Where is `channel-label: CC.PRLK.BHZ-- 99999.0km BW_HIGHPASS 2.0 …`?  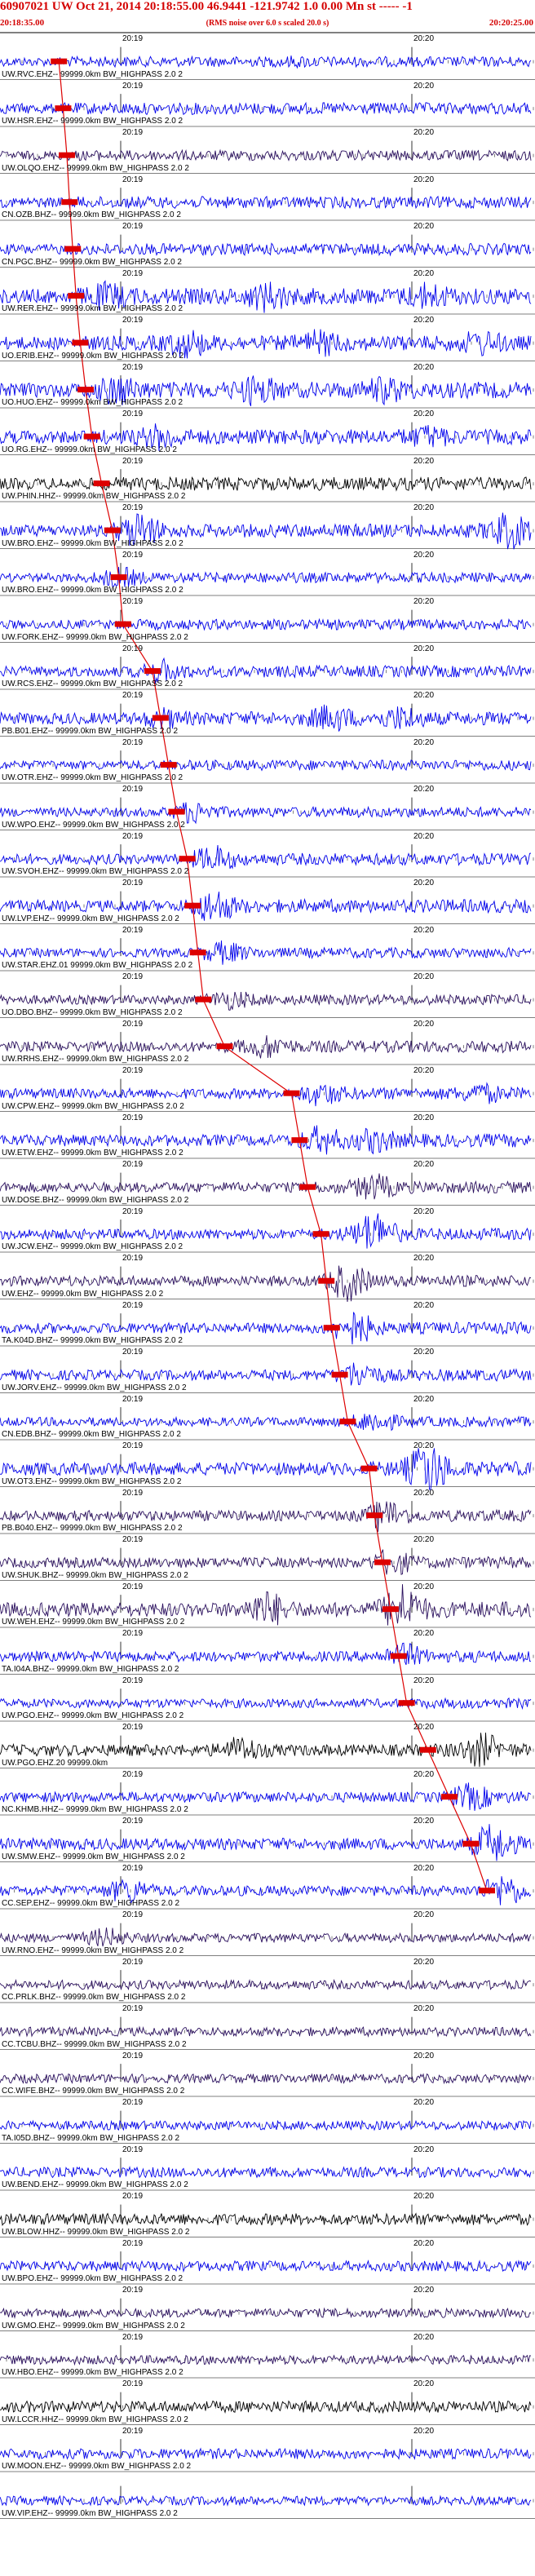
channel-label: CC.PRLK.BHZ-- 99999.0km BW_HIGHPASS 2.0 … is located at coordinates (94, 1997).